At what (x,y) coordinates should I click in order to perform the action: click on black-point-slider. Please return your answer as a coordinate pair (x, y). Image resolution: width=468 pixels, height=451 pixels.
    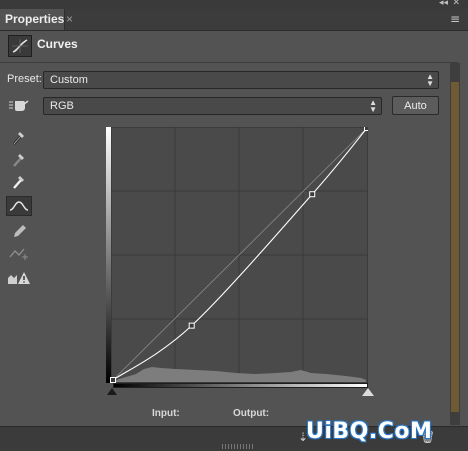
    Looking at the image, I should click on (112, 391).